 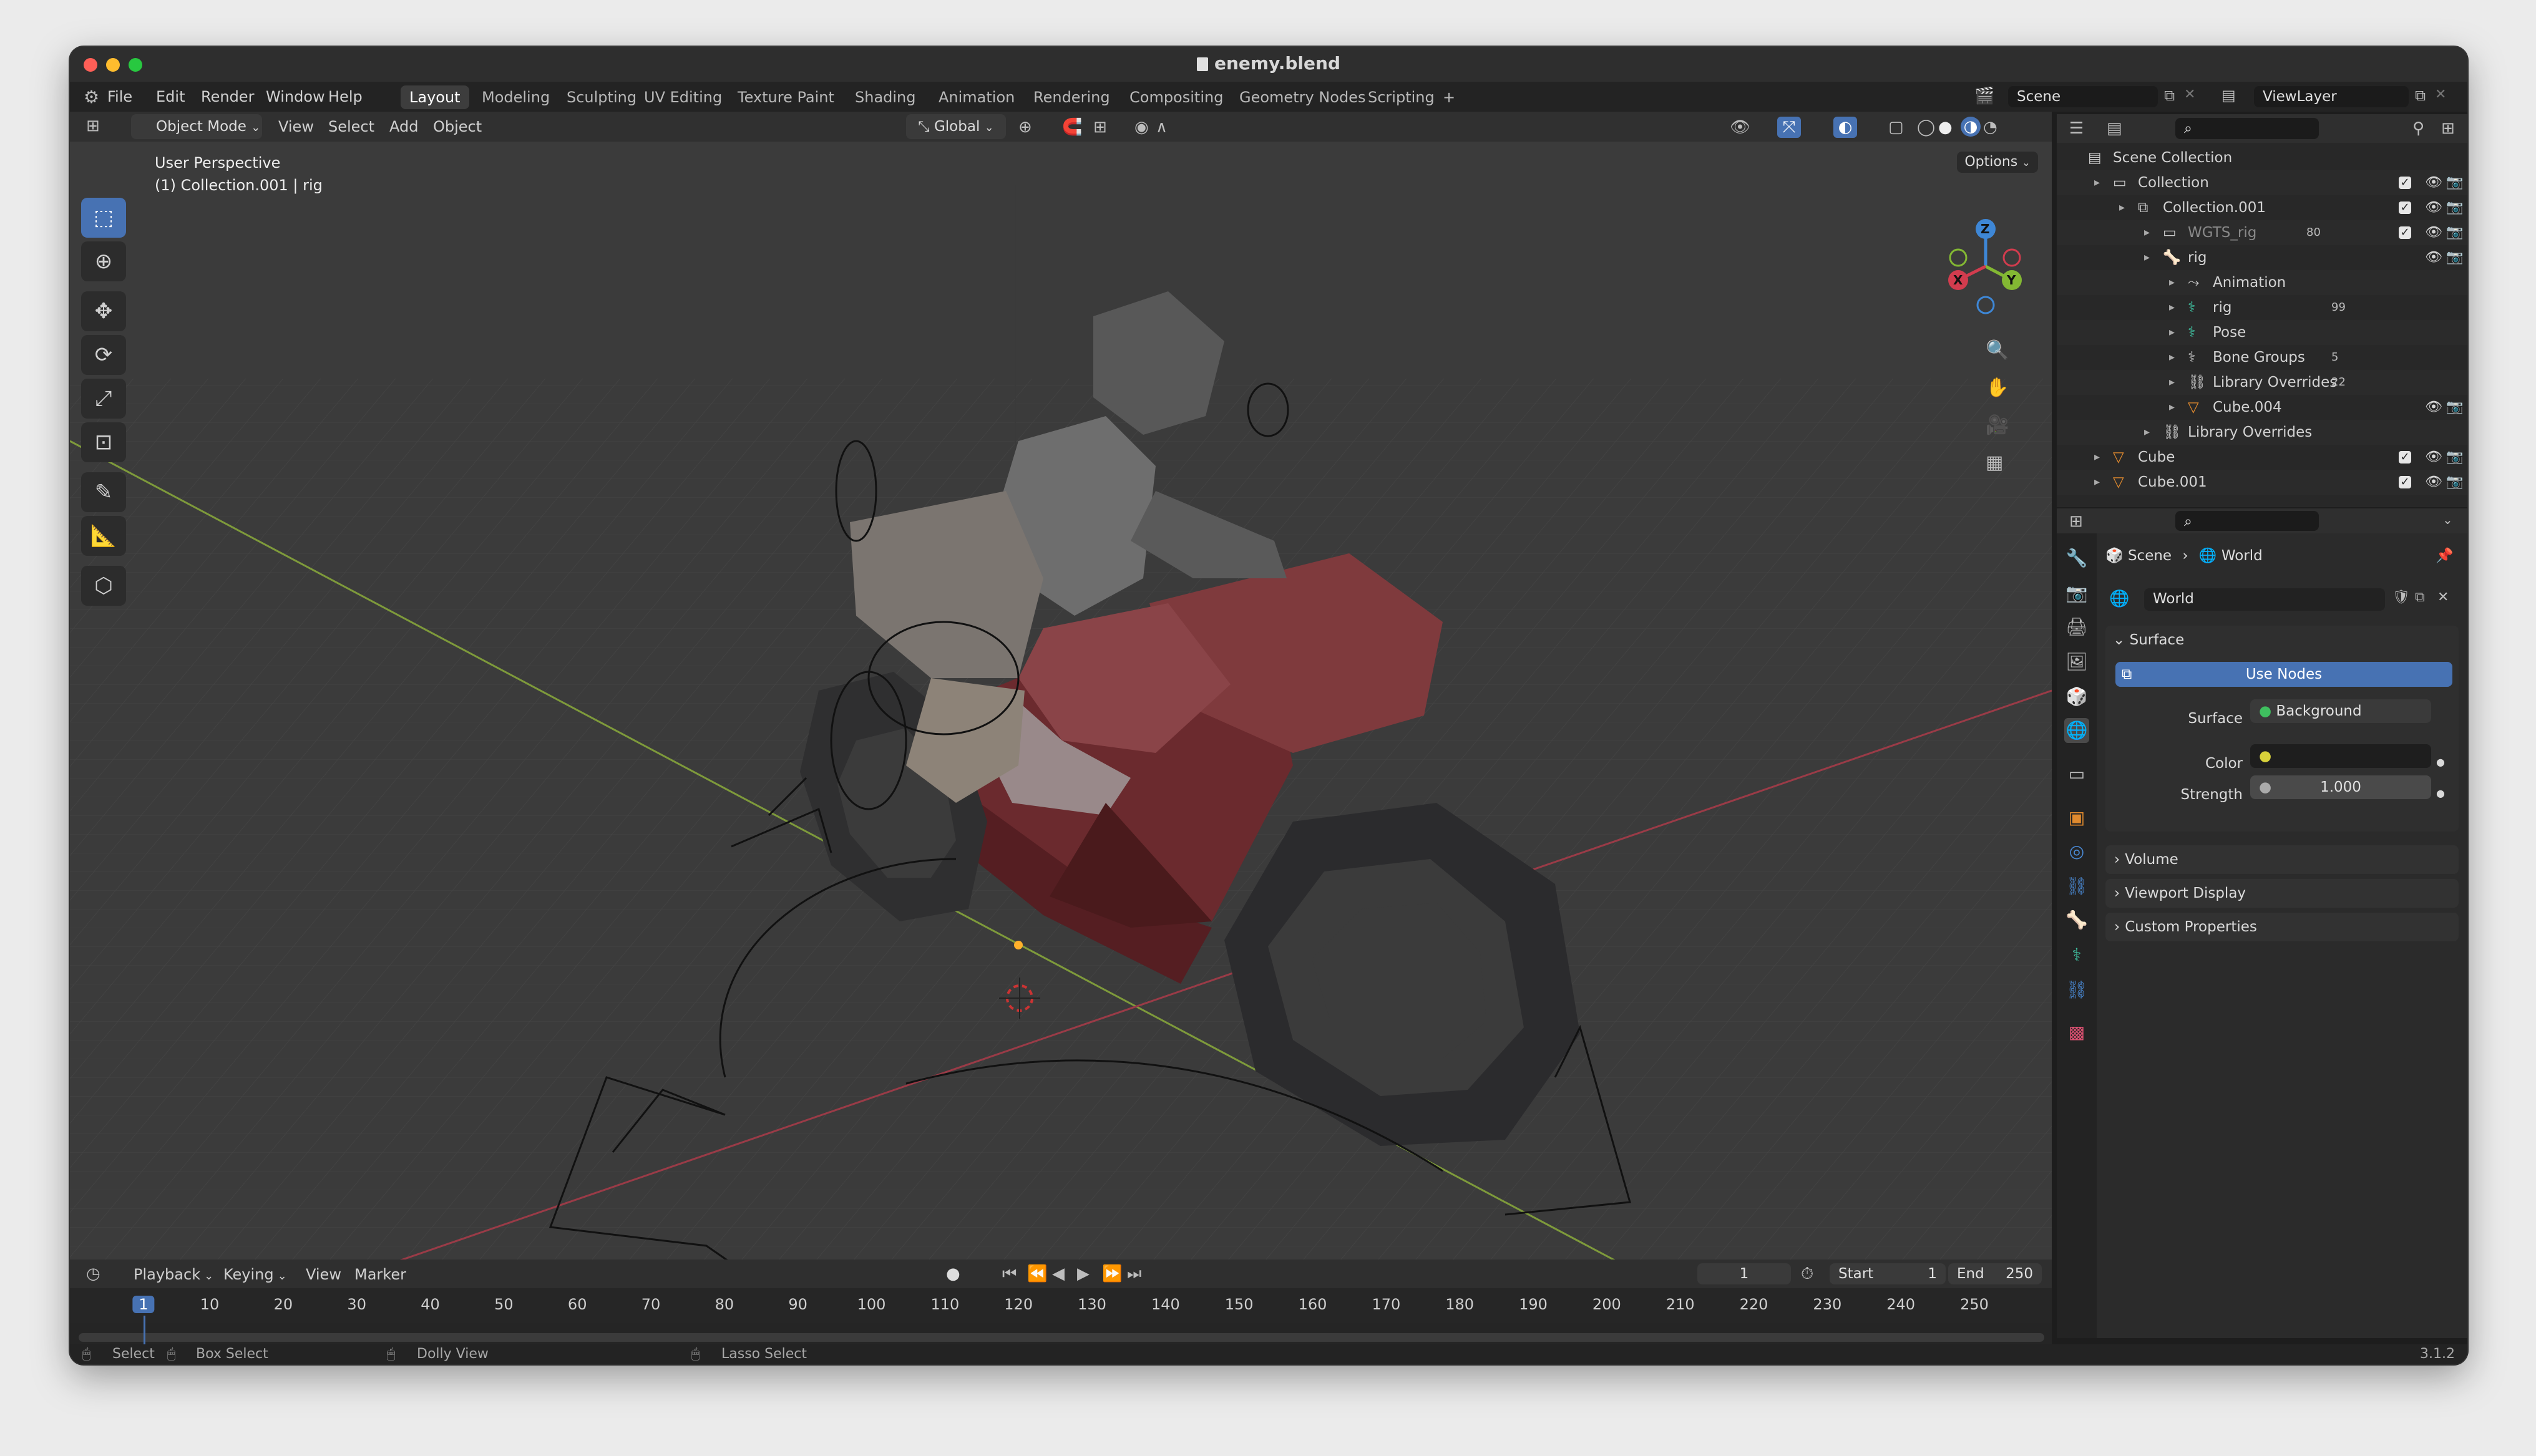 What do you see at coordinates (119, 97) in the screenshot?
I see `menu-file: File` at bounding box center [119, 97].